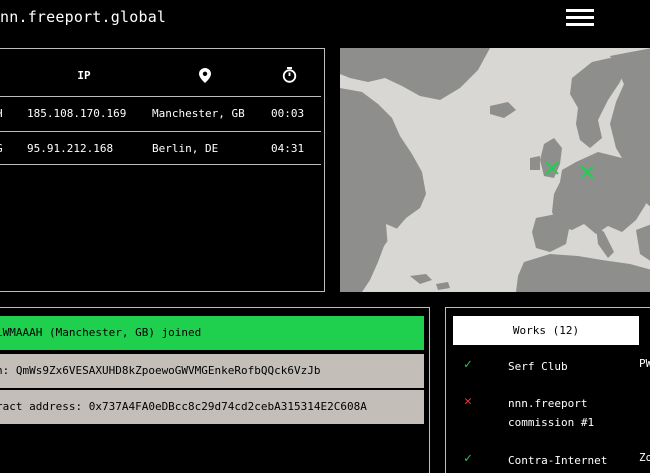  Describe the element at coordinates (468, 401) in the screenshot. I see `cross-icon: ✕` at that location.